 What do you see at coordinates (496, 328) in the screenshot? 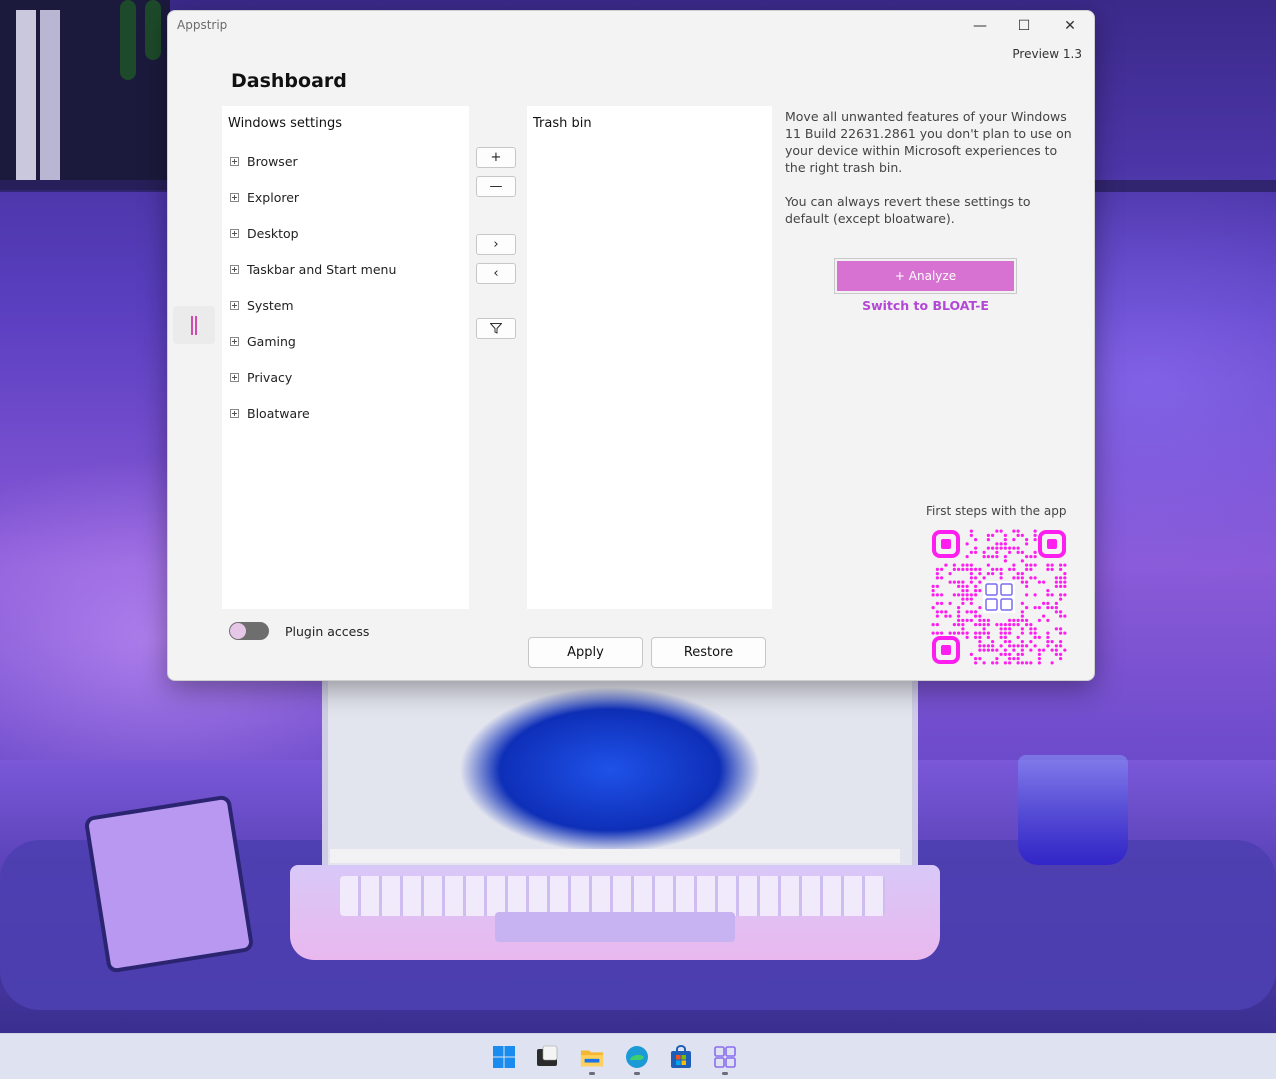
I see `filter-button` at bounding box center [496, 328].